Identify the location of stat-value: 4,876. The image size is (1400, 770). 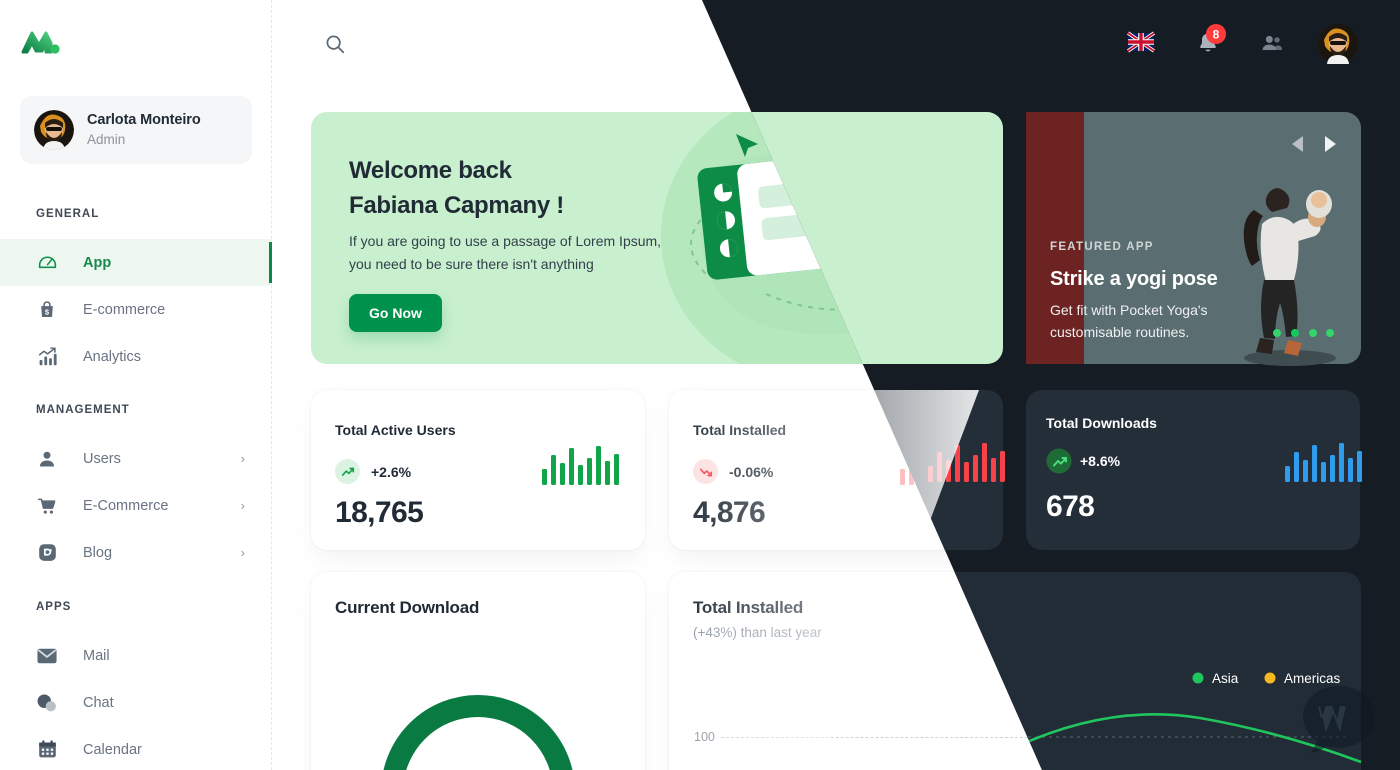
(729, 512).